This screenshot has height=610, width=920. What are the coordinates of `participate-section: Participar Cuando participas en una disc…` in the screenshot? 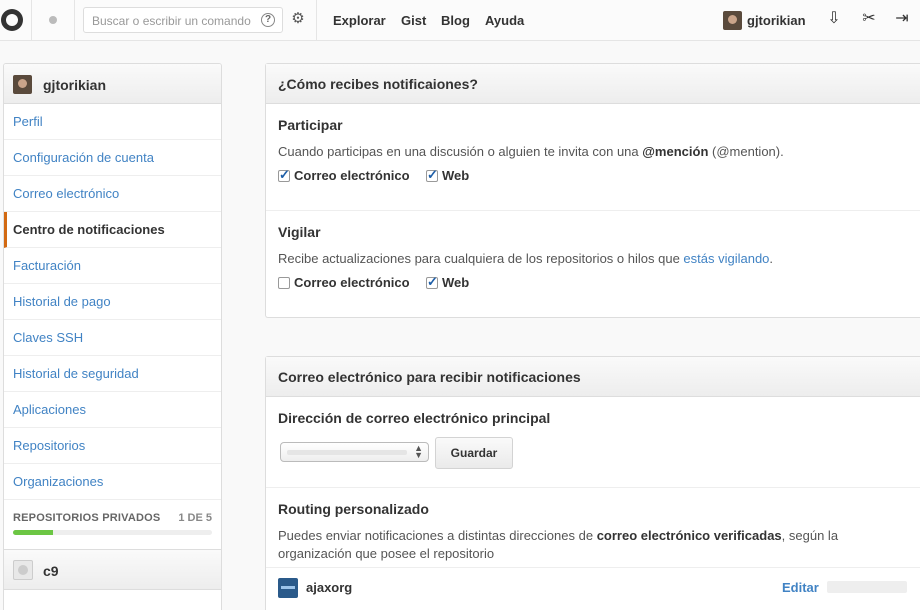 It's located at (593, 157).